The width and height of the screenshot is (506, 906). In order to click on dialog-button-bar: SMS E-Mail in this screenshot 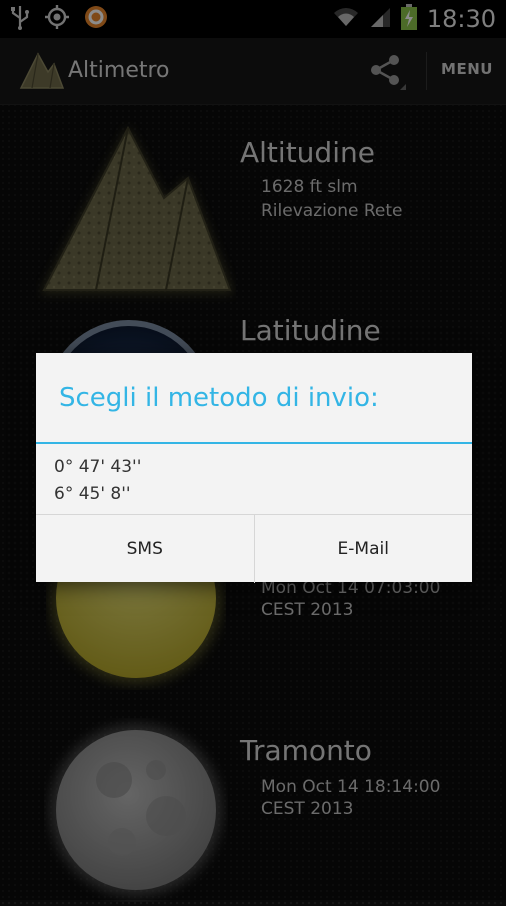, I will do `click(254, 548)`.